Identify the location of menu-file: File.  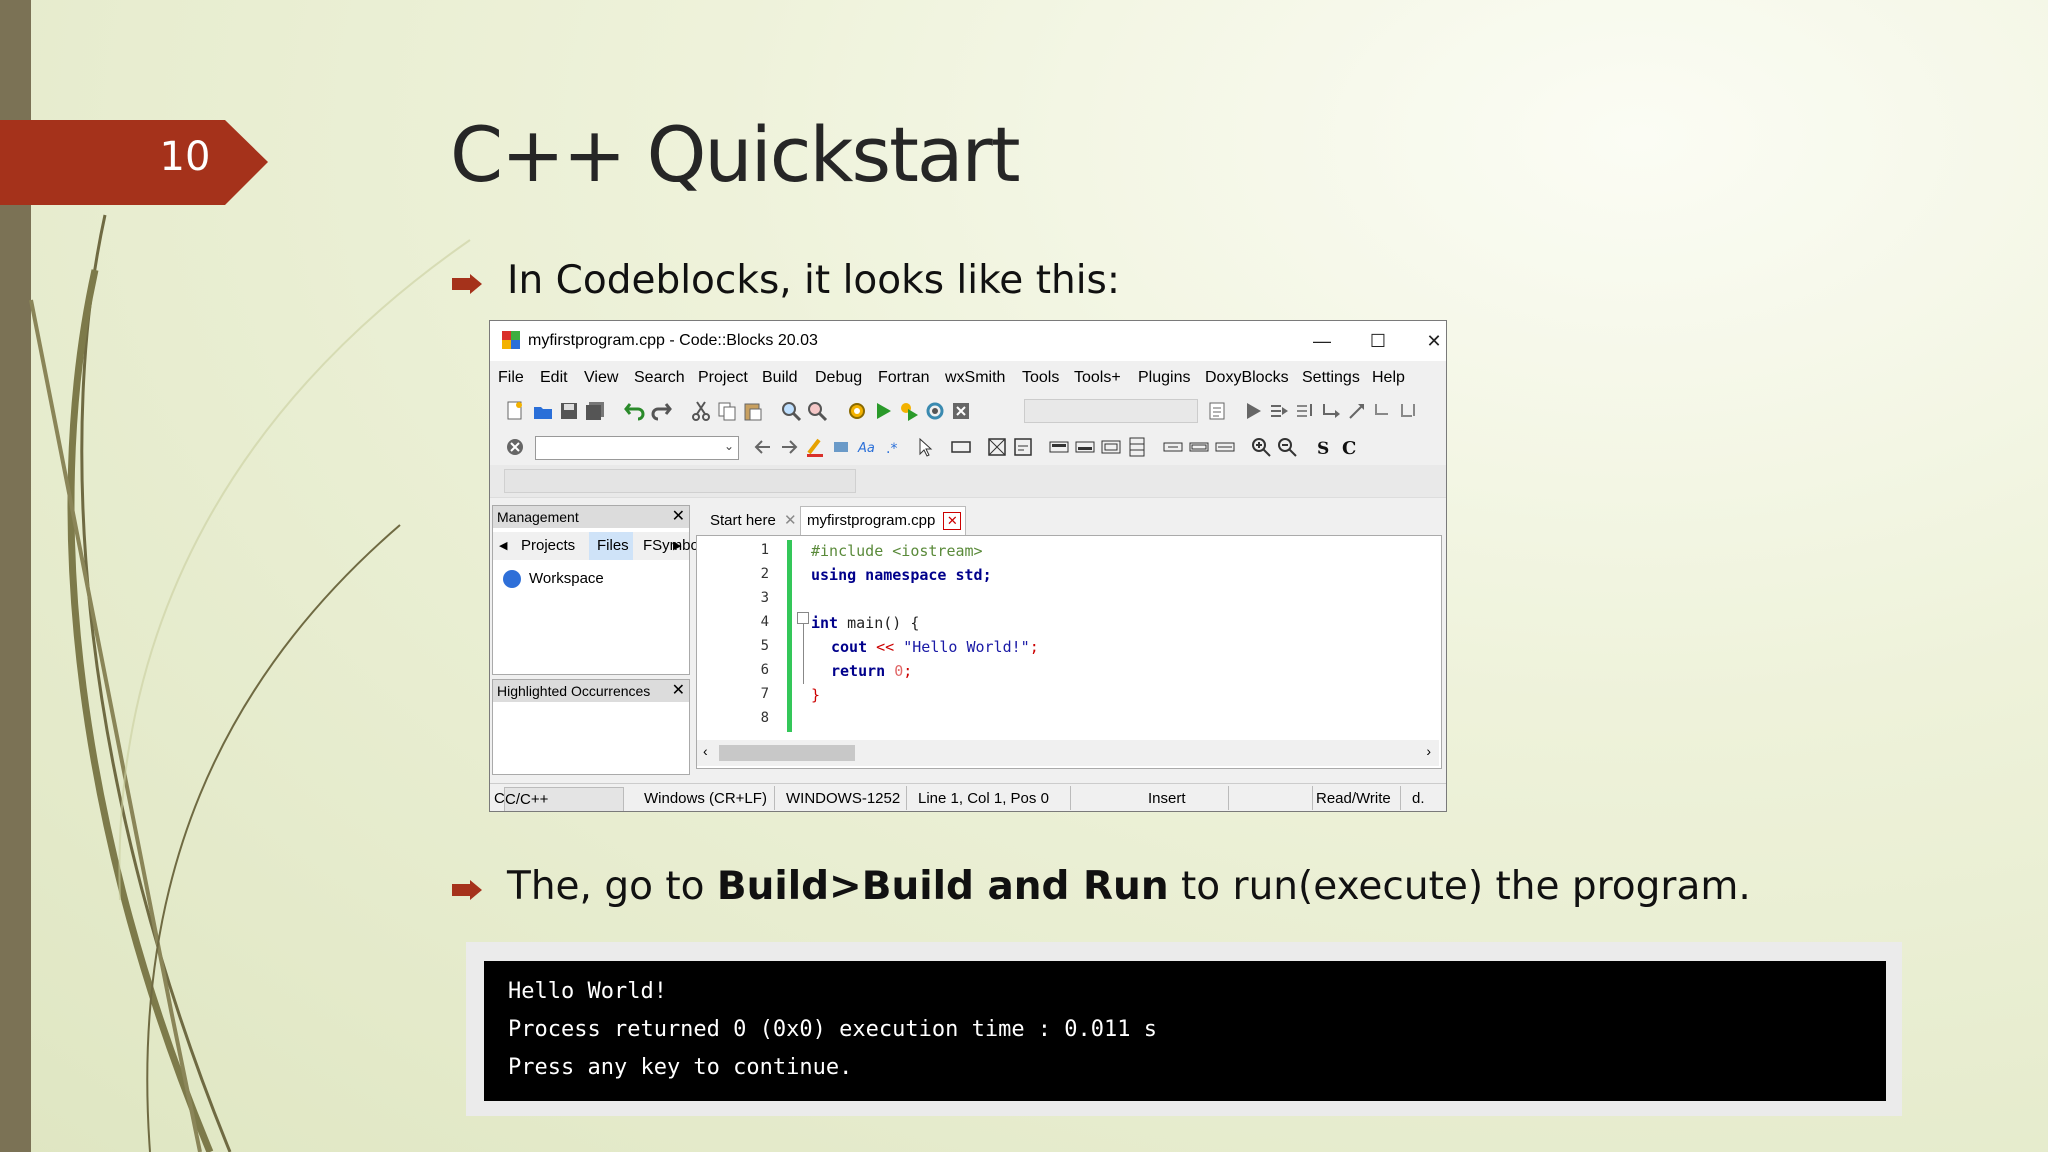
(511, 378).